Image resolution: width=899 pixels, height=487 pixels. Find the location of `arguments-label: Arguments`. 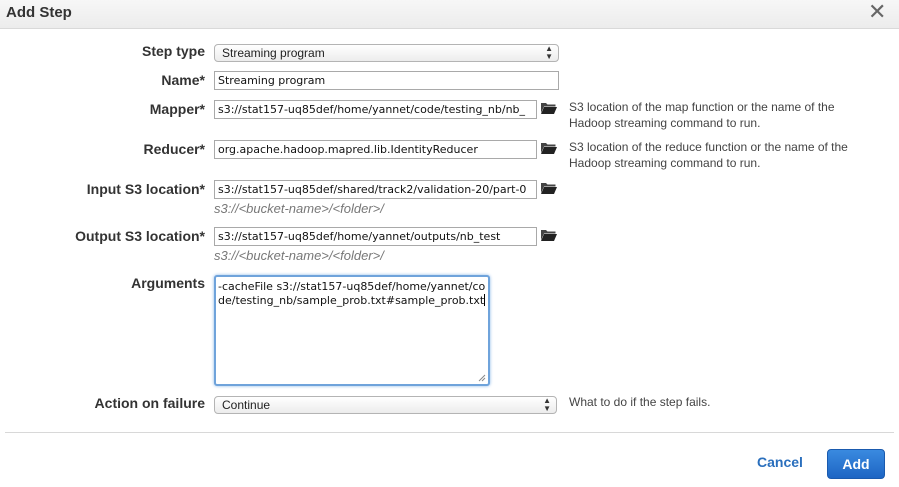

arguments-label: Arguments is located at coordinates (168, 283).